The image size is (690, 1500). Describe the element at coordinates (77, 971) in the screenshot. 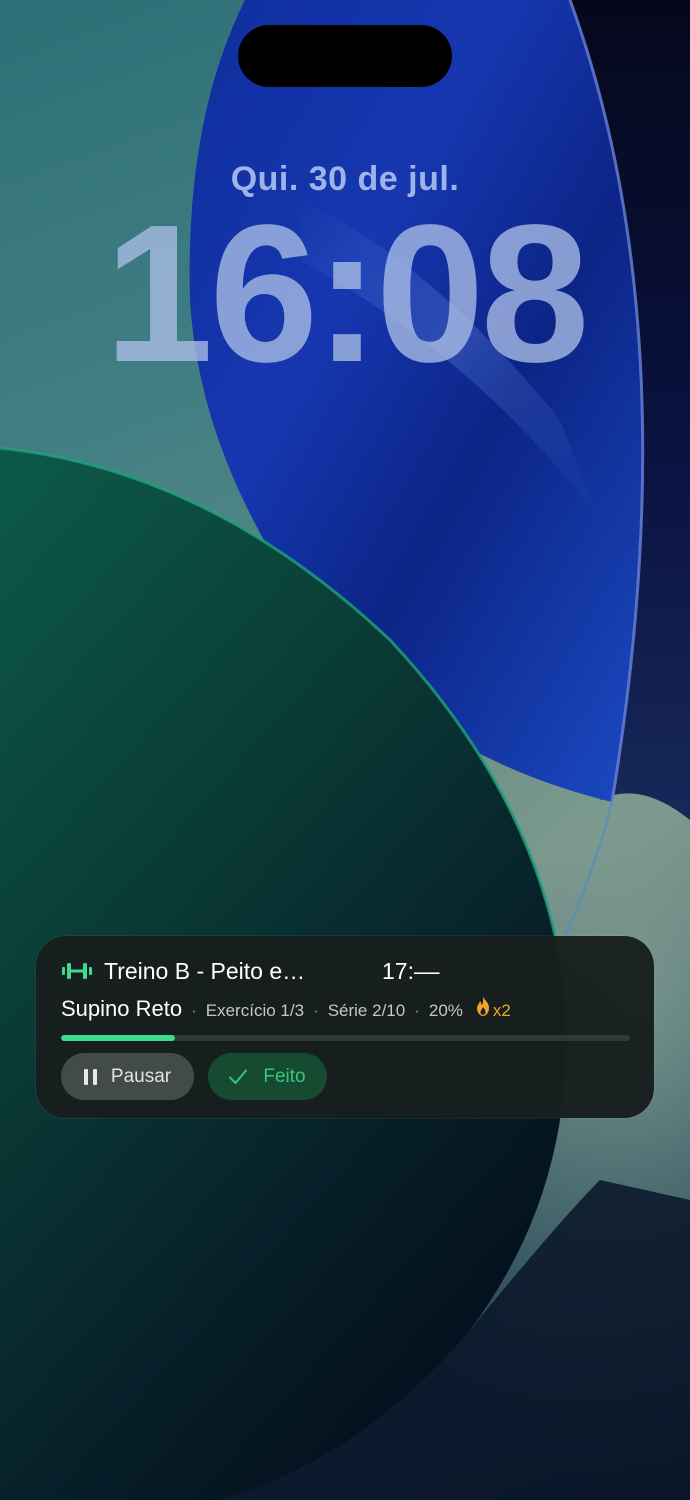

I see `dumbbell-icon` at that location.